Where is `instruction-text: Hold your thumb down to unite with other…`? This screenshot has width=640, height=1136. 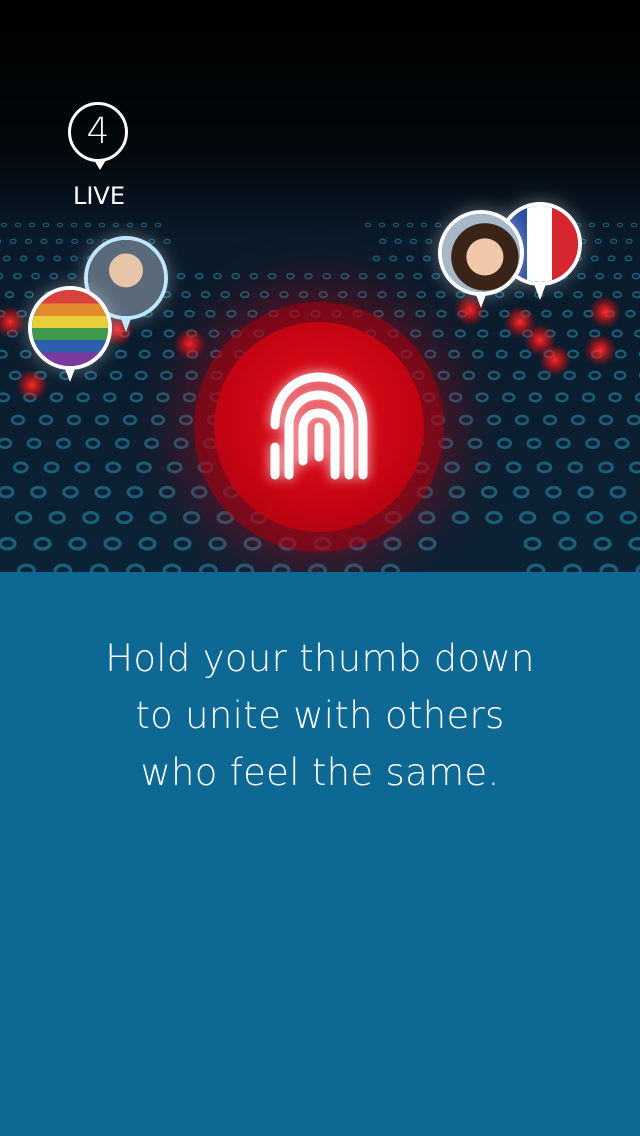
instruction-text: Hold your thumb down to unite with other… is located at coordinates (320, 715).